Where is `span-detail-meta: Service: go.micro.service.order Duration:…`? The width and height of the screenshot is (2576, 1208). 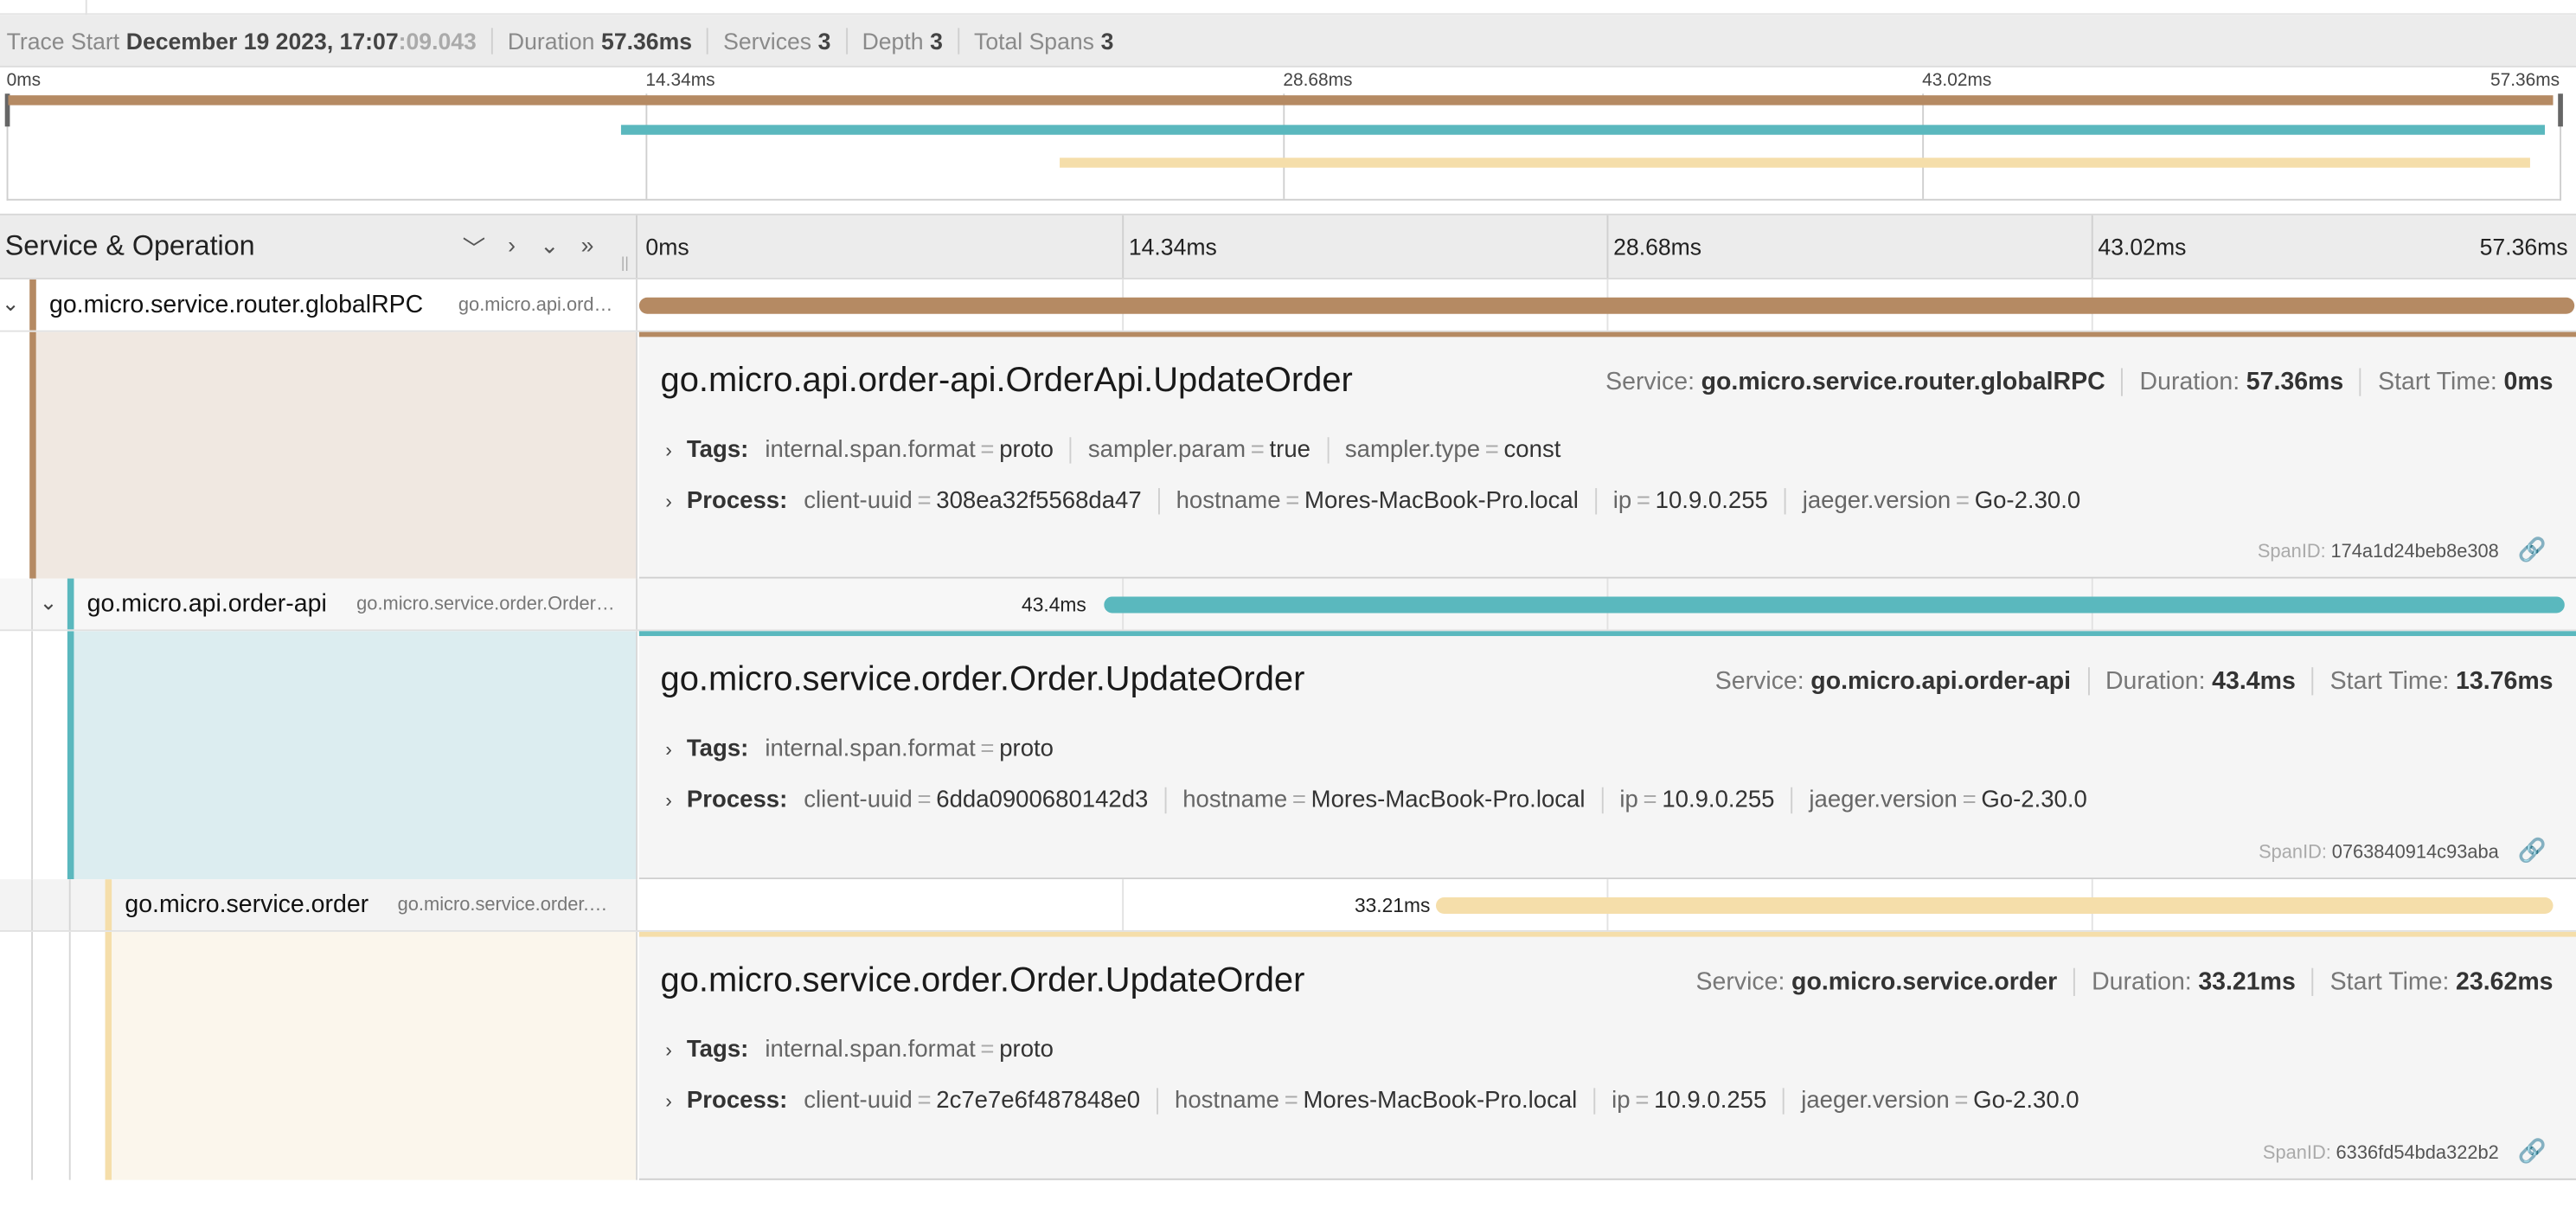
span-detail-meta: Service: go.micro.service.order Duration:… is located at coordinates (2124, 981).